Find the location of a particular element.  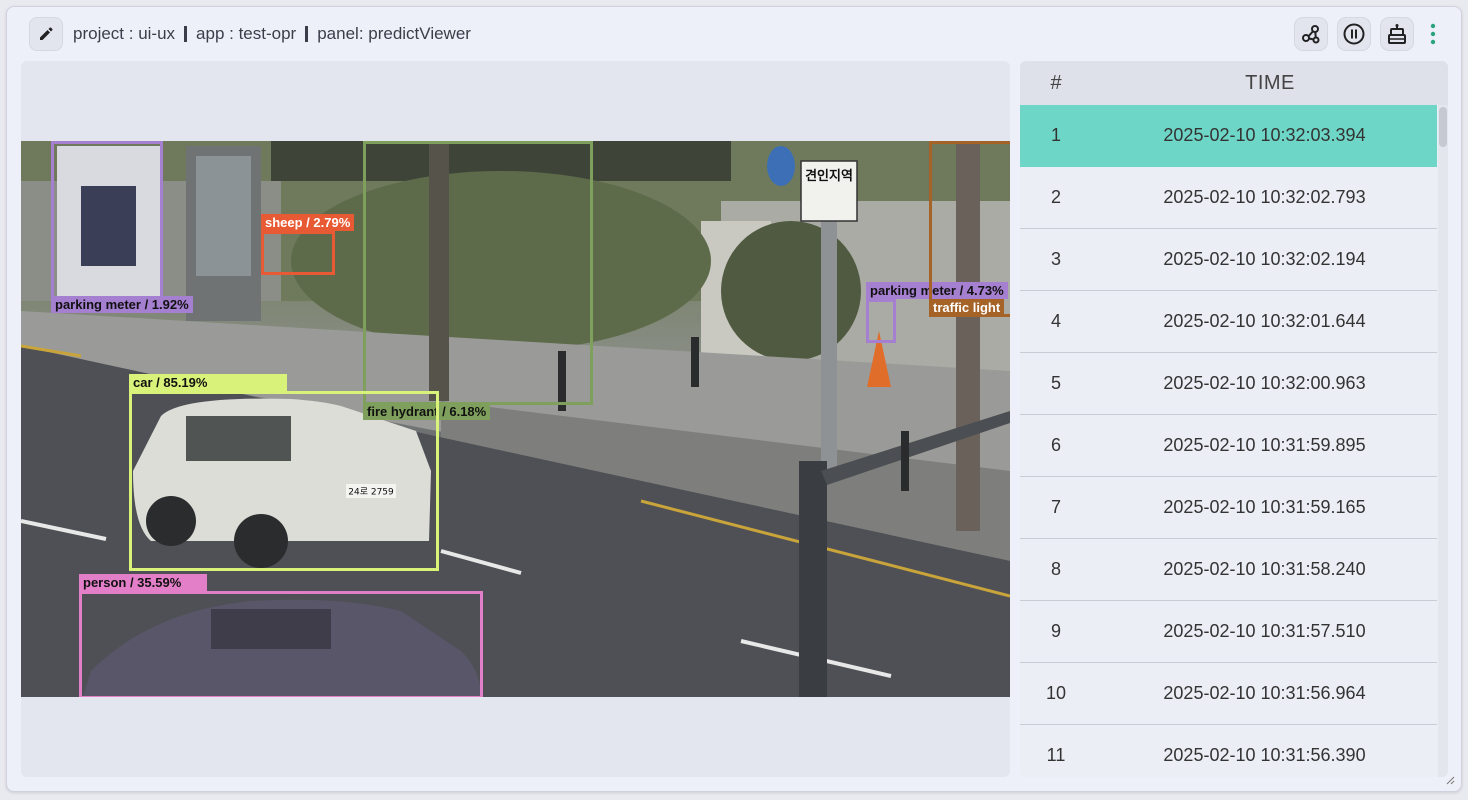

table-row: 1 2025-02-10 10:32:03.394 is located at coordinates (1228, 136).